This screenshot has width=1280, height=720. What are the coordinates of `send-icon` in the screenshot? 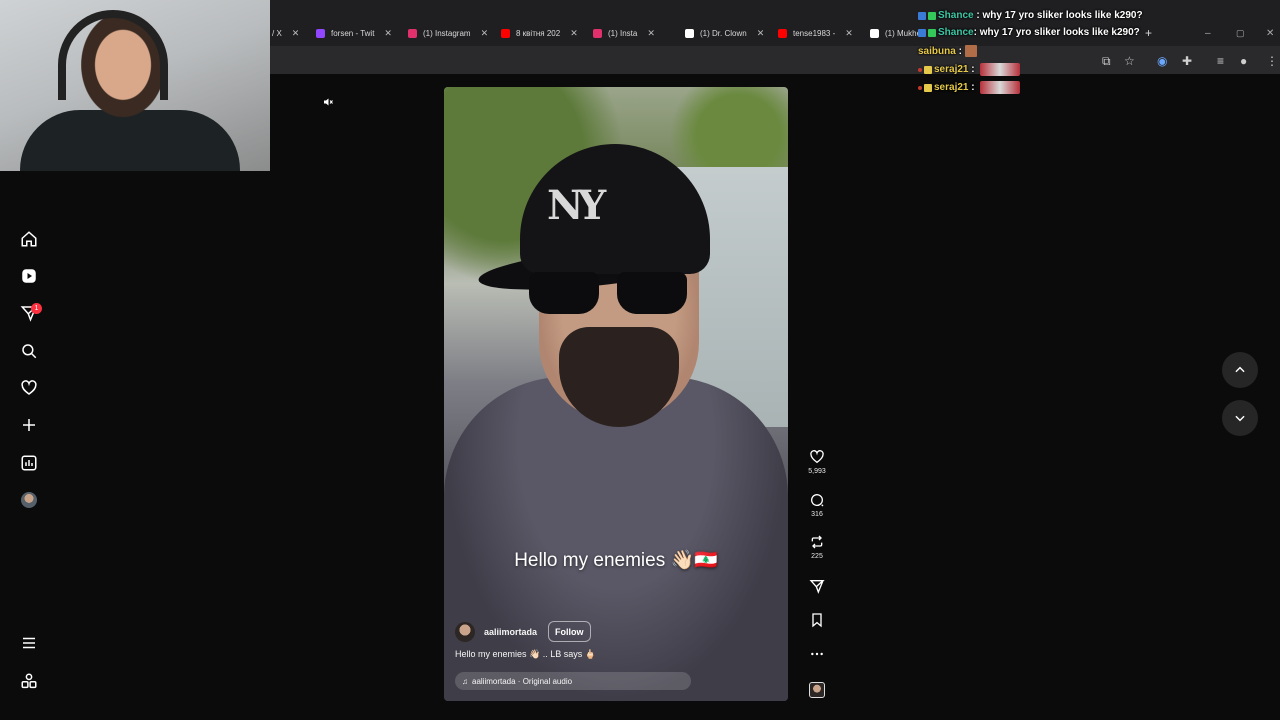 It's located at (817, 587).